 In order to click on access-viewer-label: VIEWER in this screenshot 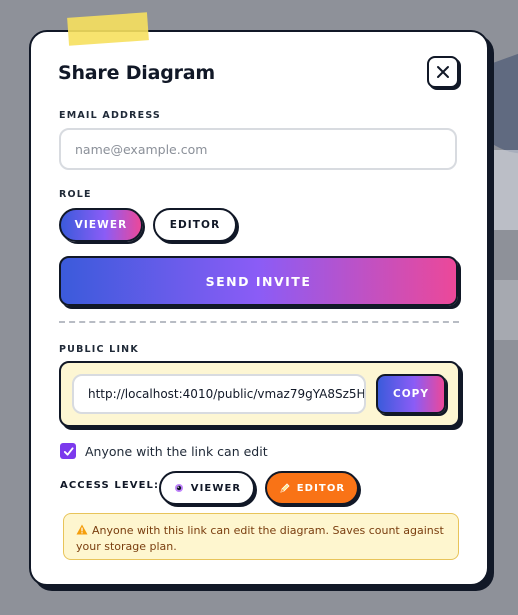, I will do `click(216, 488)`.